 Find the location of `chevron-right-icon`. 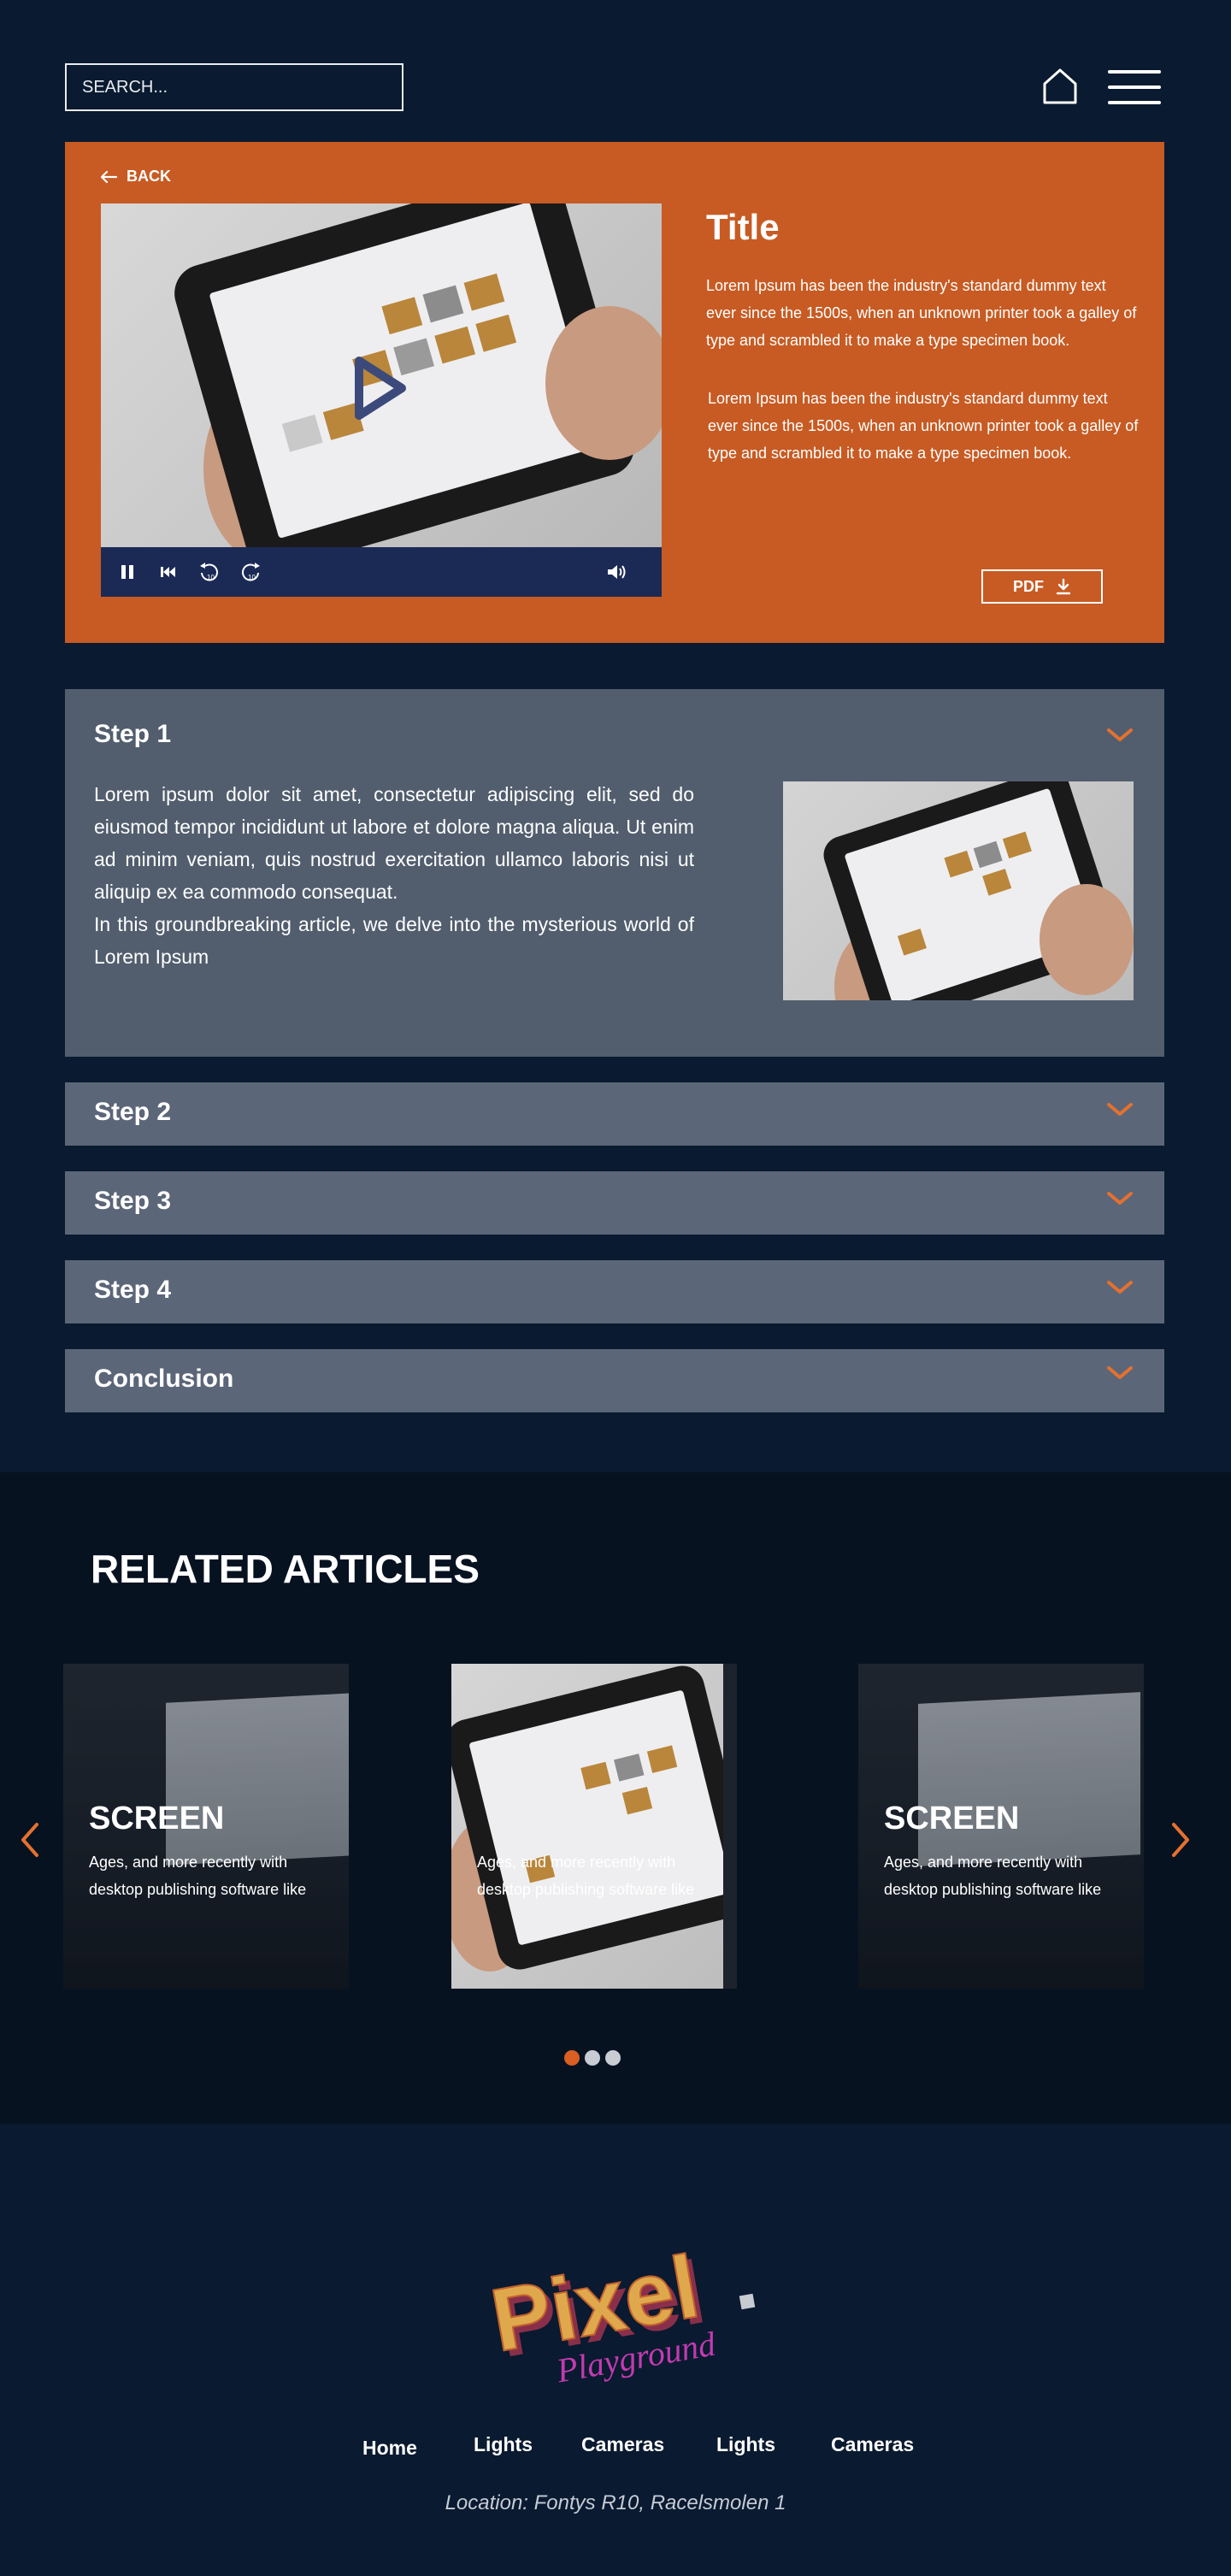

chevron-right-icon is located at coordinates (1180, 1840).